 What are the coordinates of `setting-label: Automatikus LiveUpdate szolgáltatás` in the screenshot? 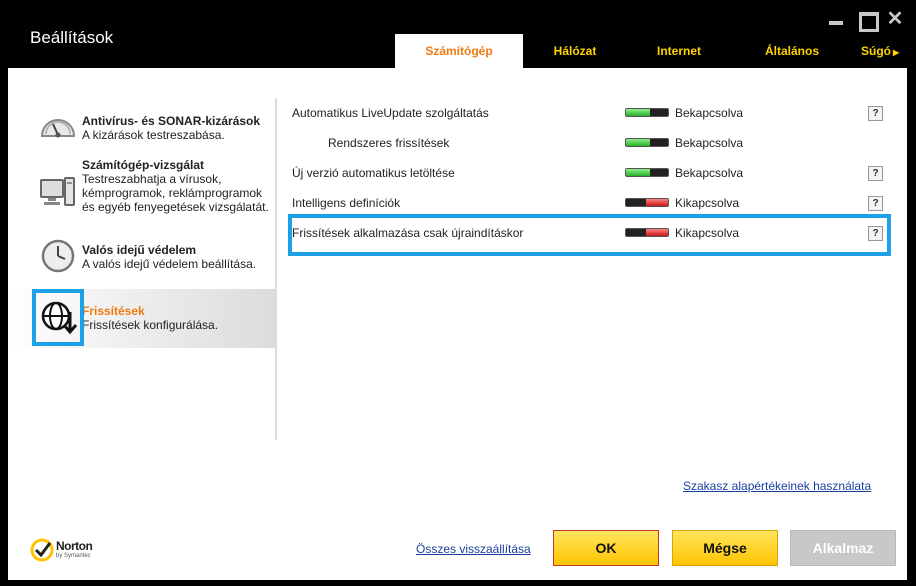 It's located at (390, 113).